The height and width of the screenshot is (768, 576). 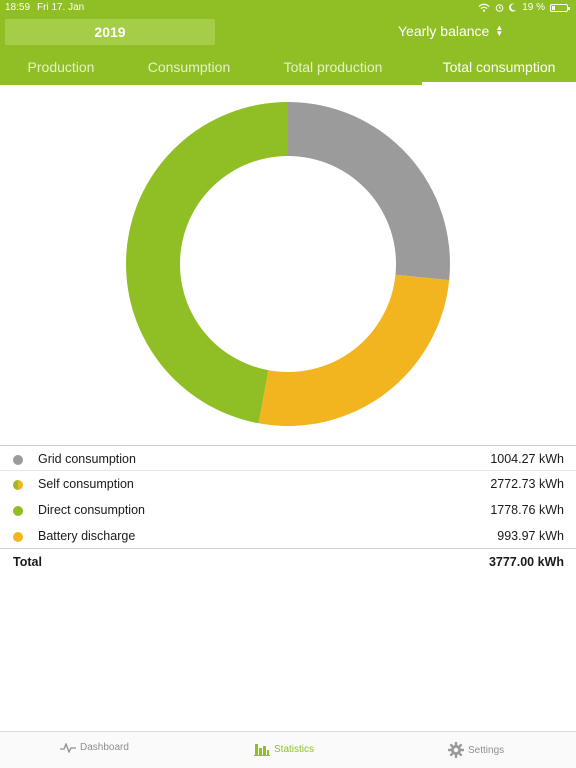 I want to click on total-label: Total, so click(x=27, y=562).